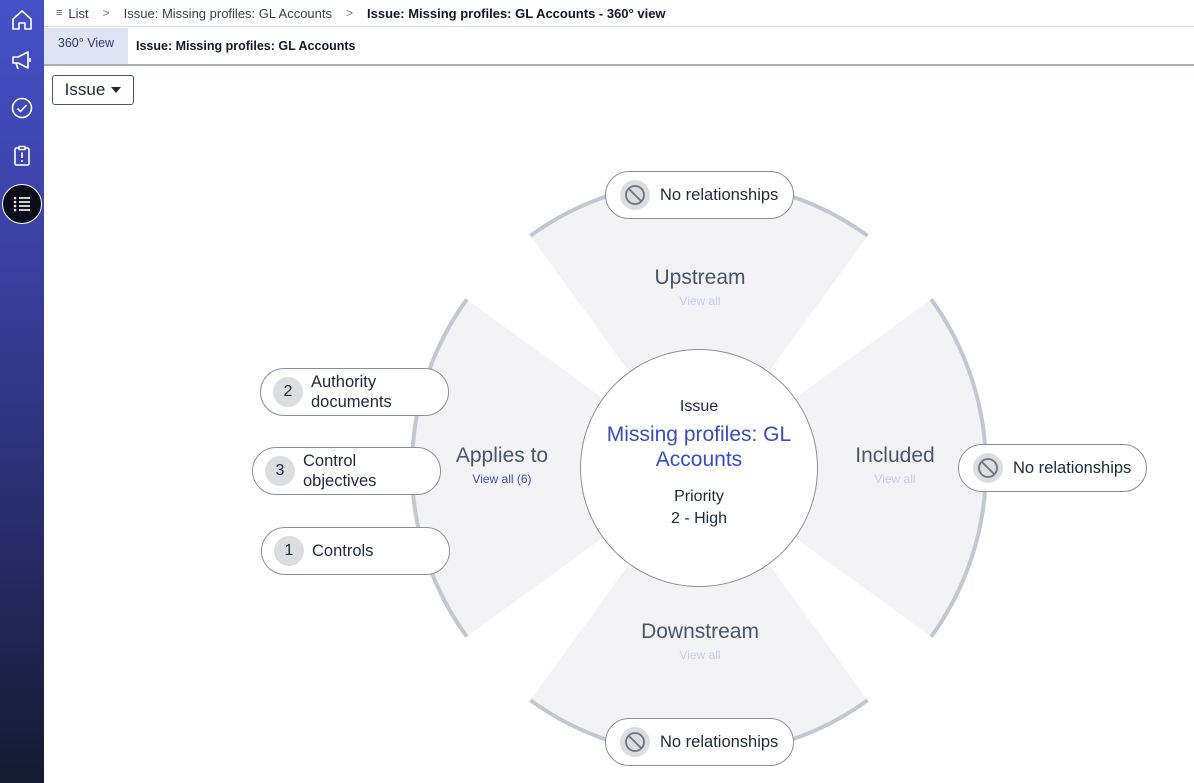  Describe the element at coordinates (700, 301) in the screenshot. I see `upstream-view-all-link: View all` at that location.